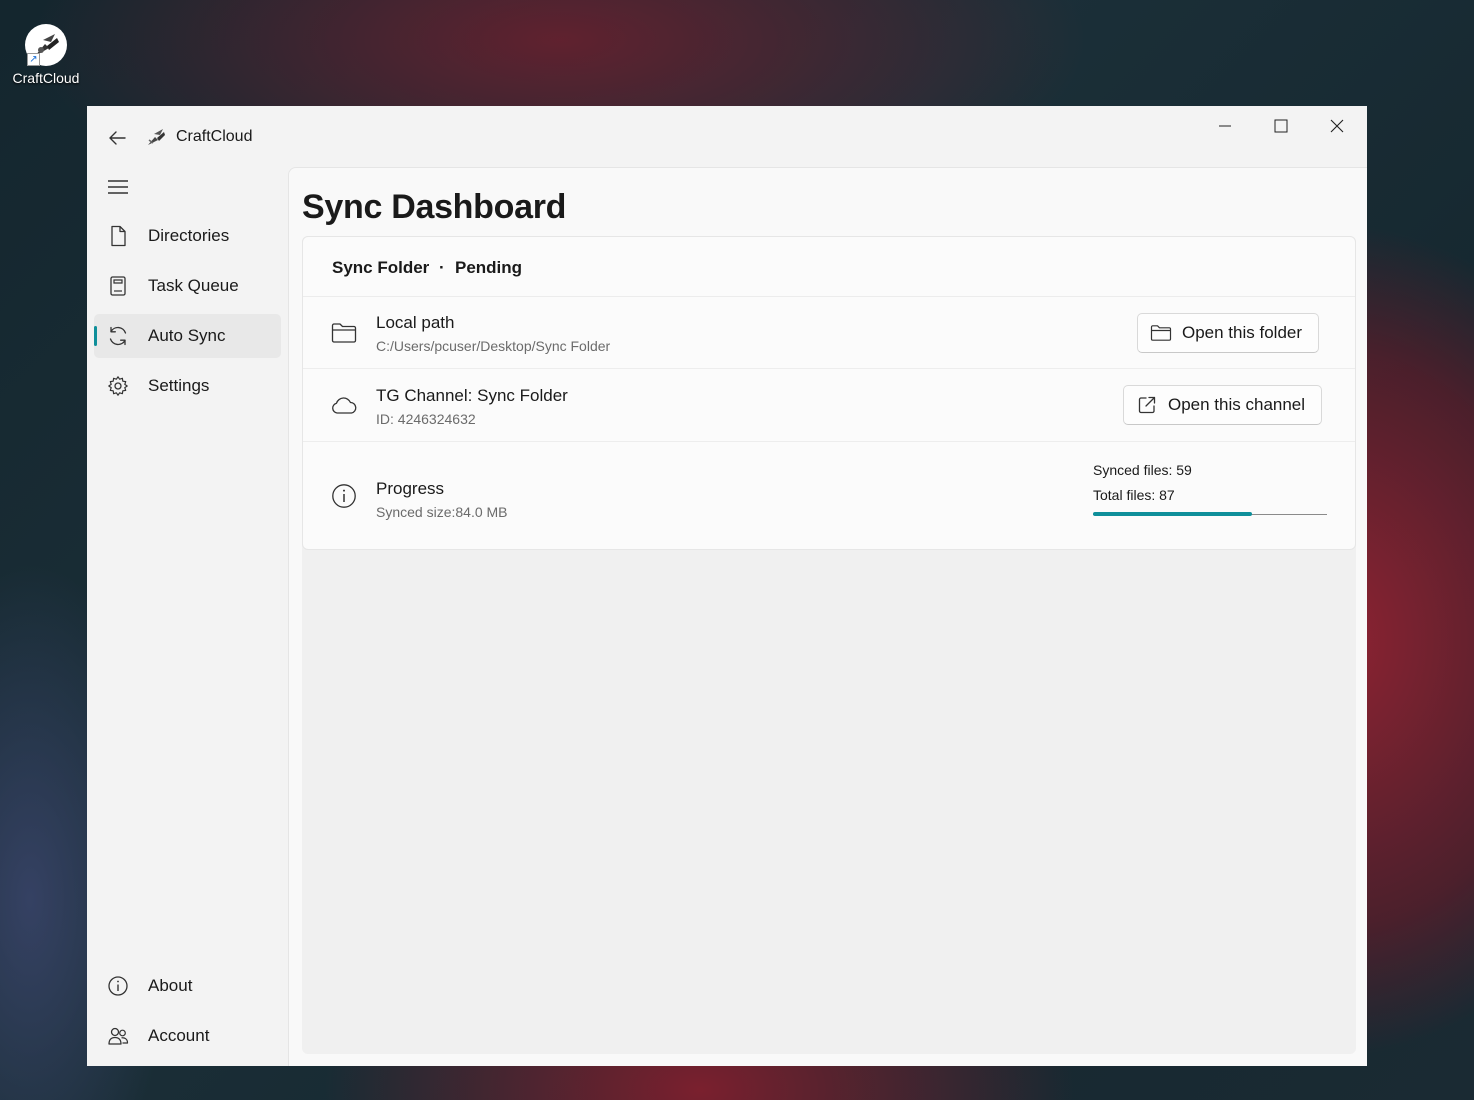  What do you see at coordinates (118, 286) in the screenshot?
I see `clipboard-icon` at bounding box center [118, 286].